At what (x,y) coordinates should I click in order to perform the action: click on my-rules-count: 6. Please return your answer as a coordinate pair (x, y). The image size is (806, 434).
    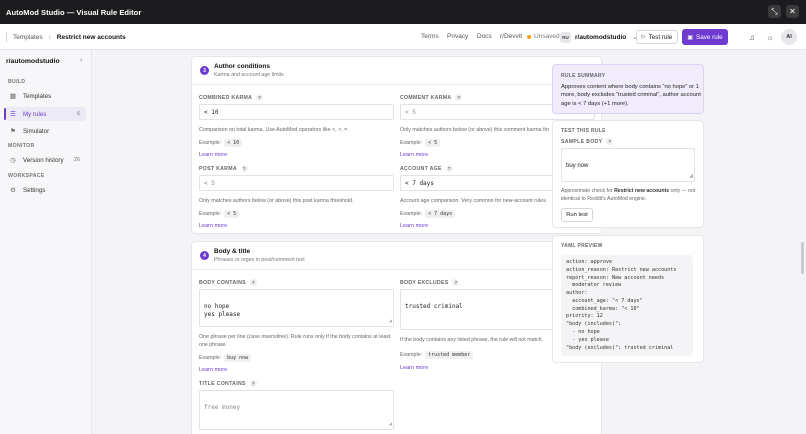
    Looking at the image, I should click on (78, 114).